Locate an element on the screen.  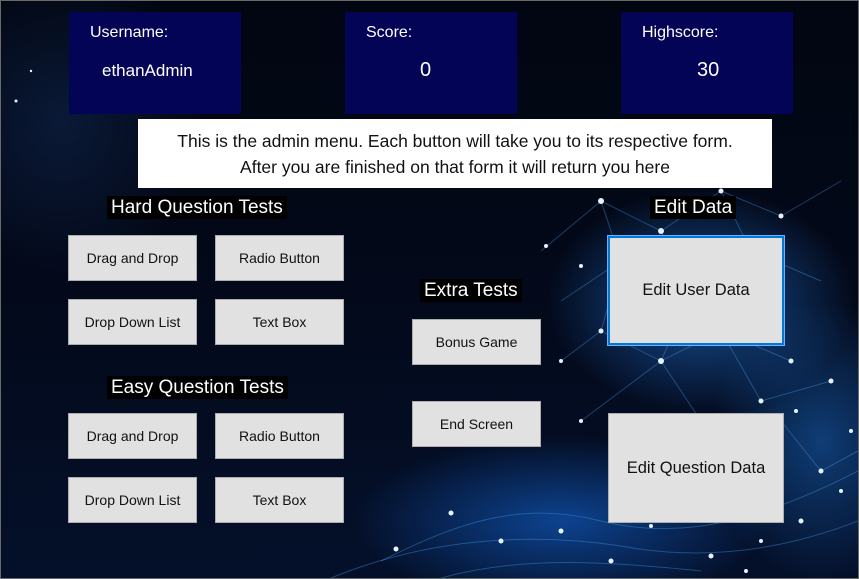
score-label: Score: is located at coordinates (389, 32).